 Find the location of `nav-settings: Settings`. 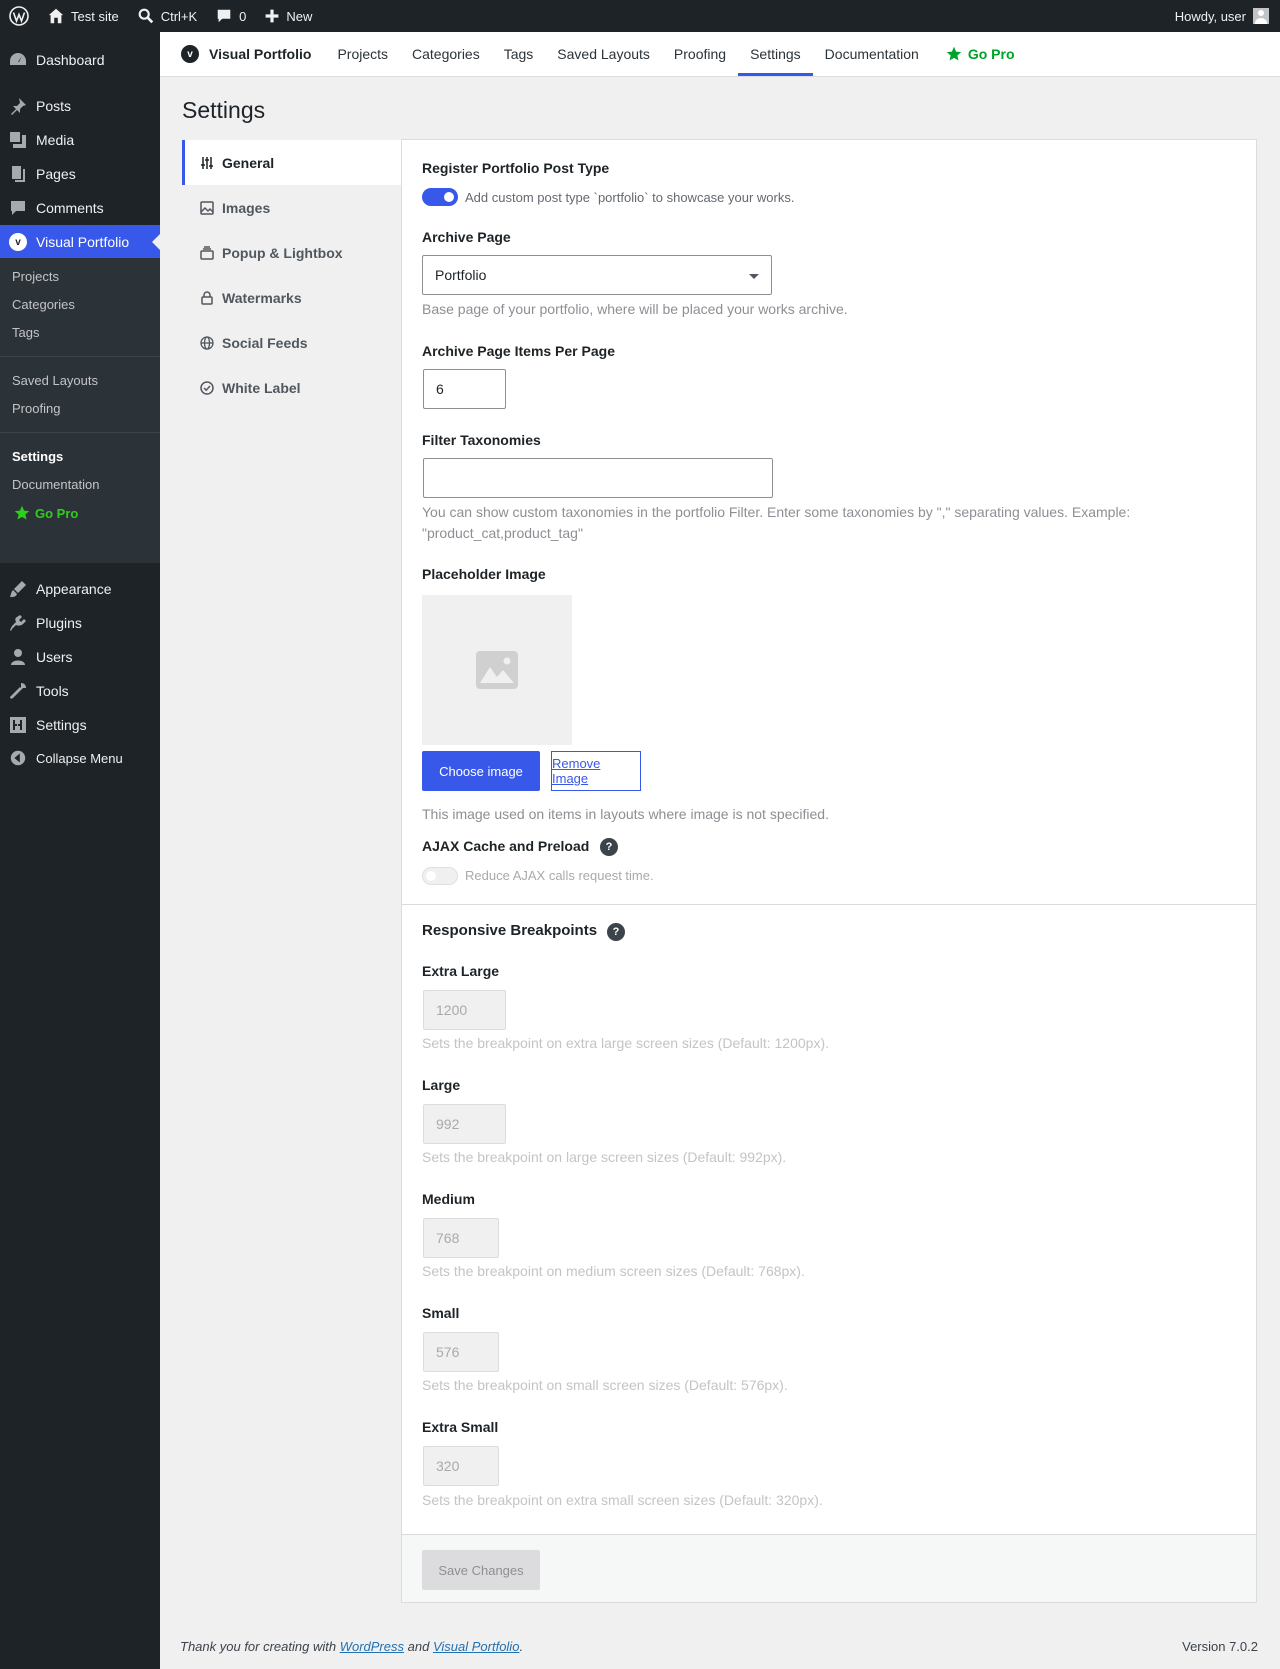

nav-settings: Settings is located at coordinates (775, 54).